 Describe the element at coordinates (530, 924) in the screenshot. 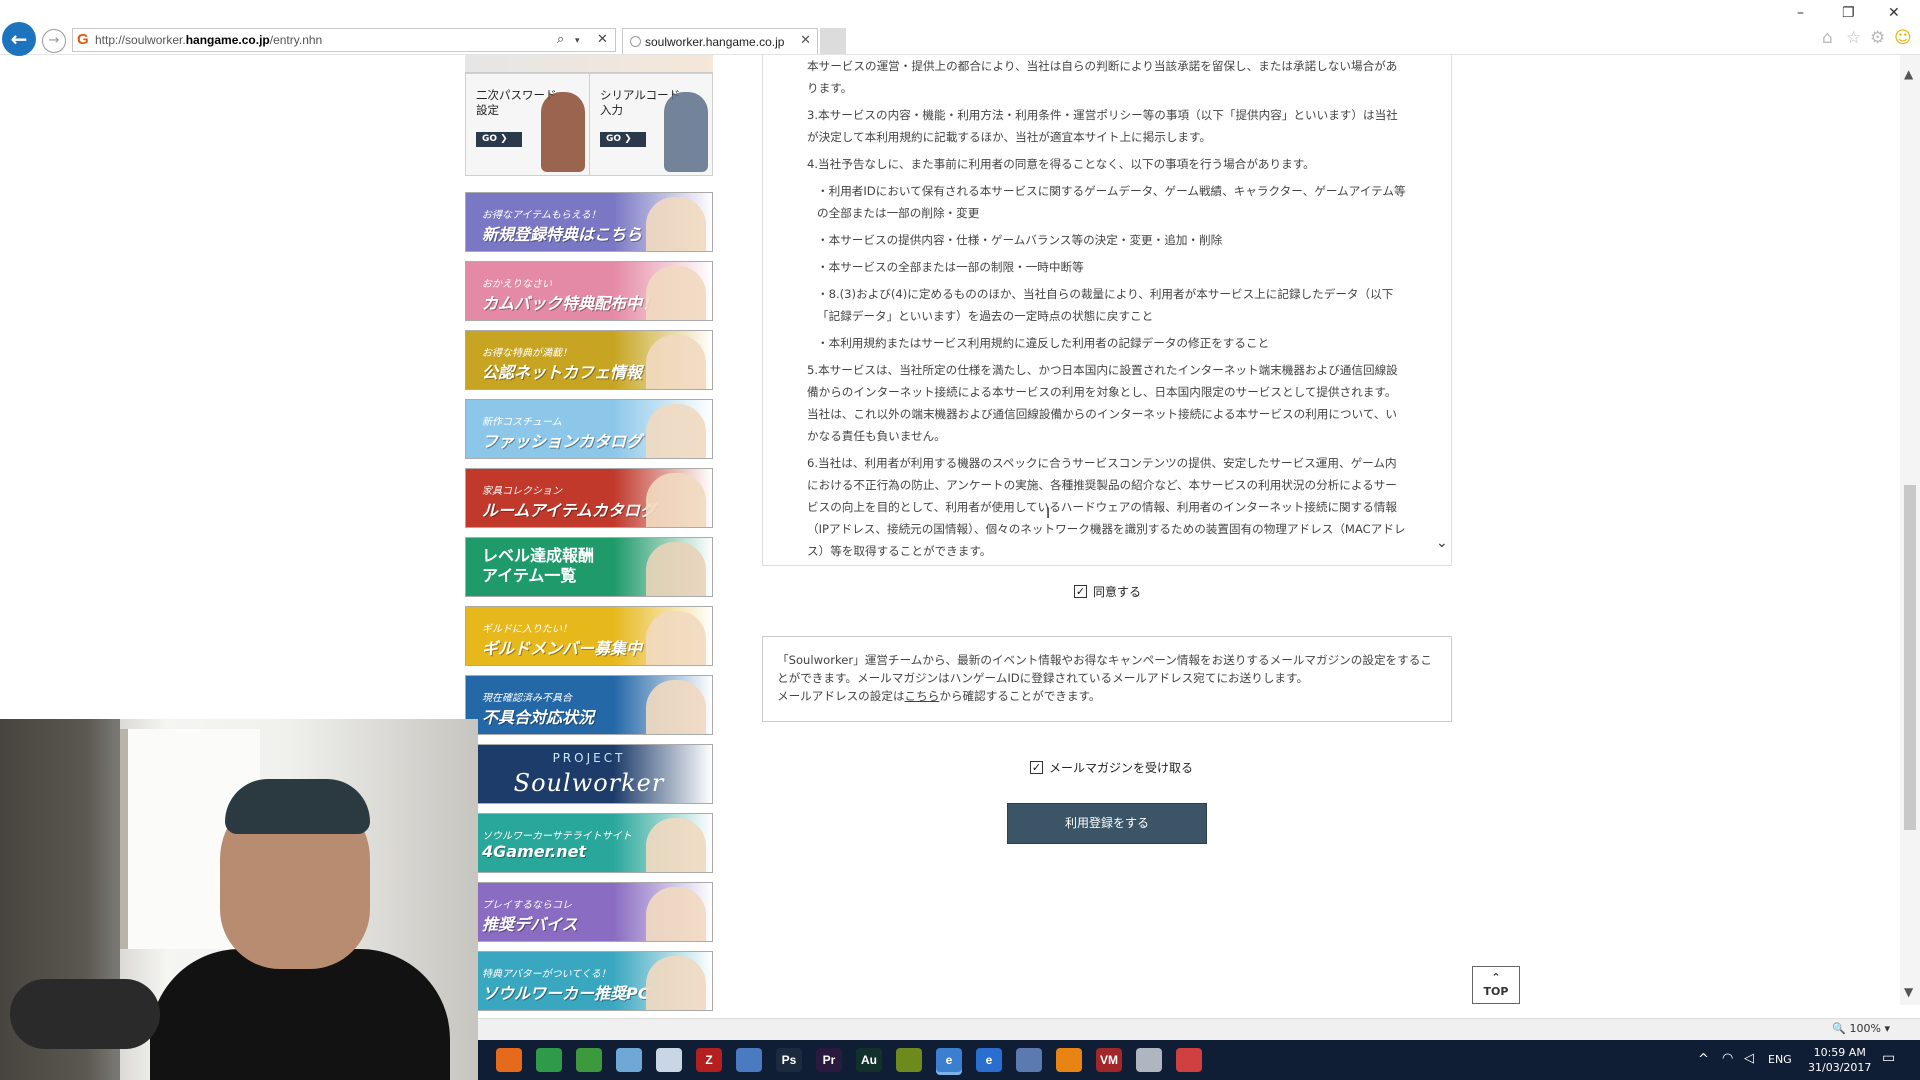

I see `banner-title: 推奨デバイス` at that location.